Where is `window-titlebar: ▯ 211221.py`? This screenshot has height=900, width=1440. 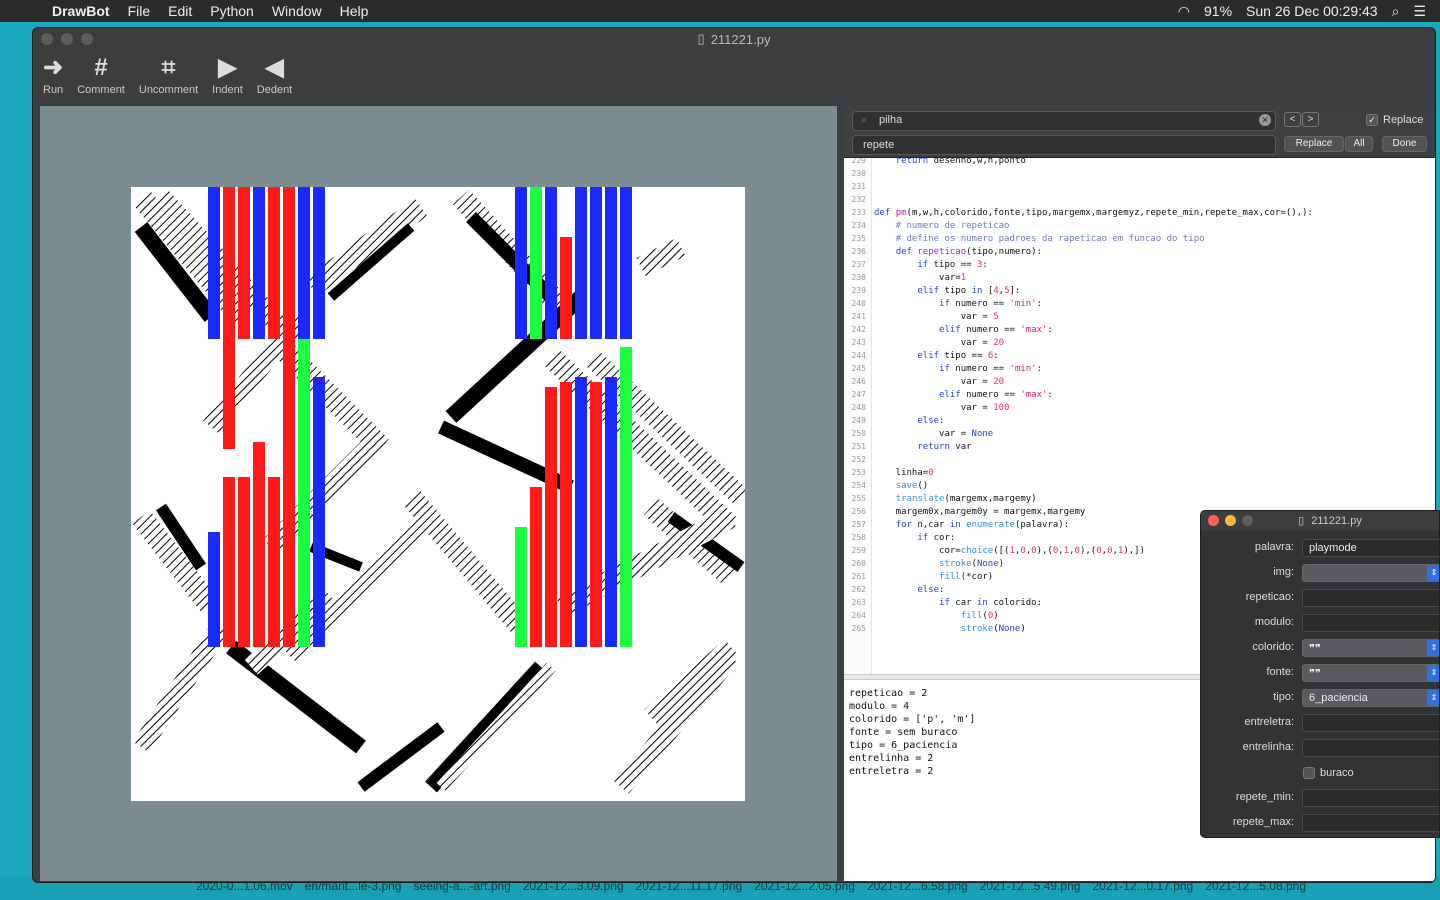 window-titlebar: ▯ 211221.py is located at coordinates (734, 39).